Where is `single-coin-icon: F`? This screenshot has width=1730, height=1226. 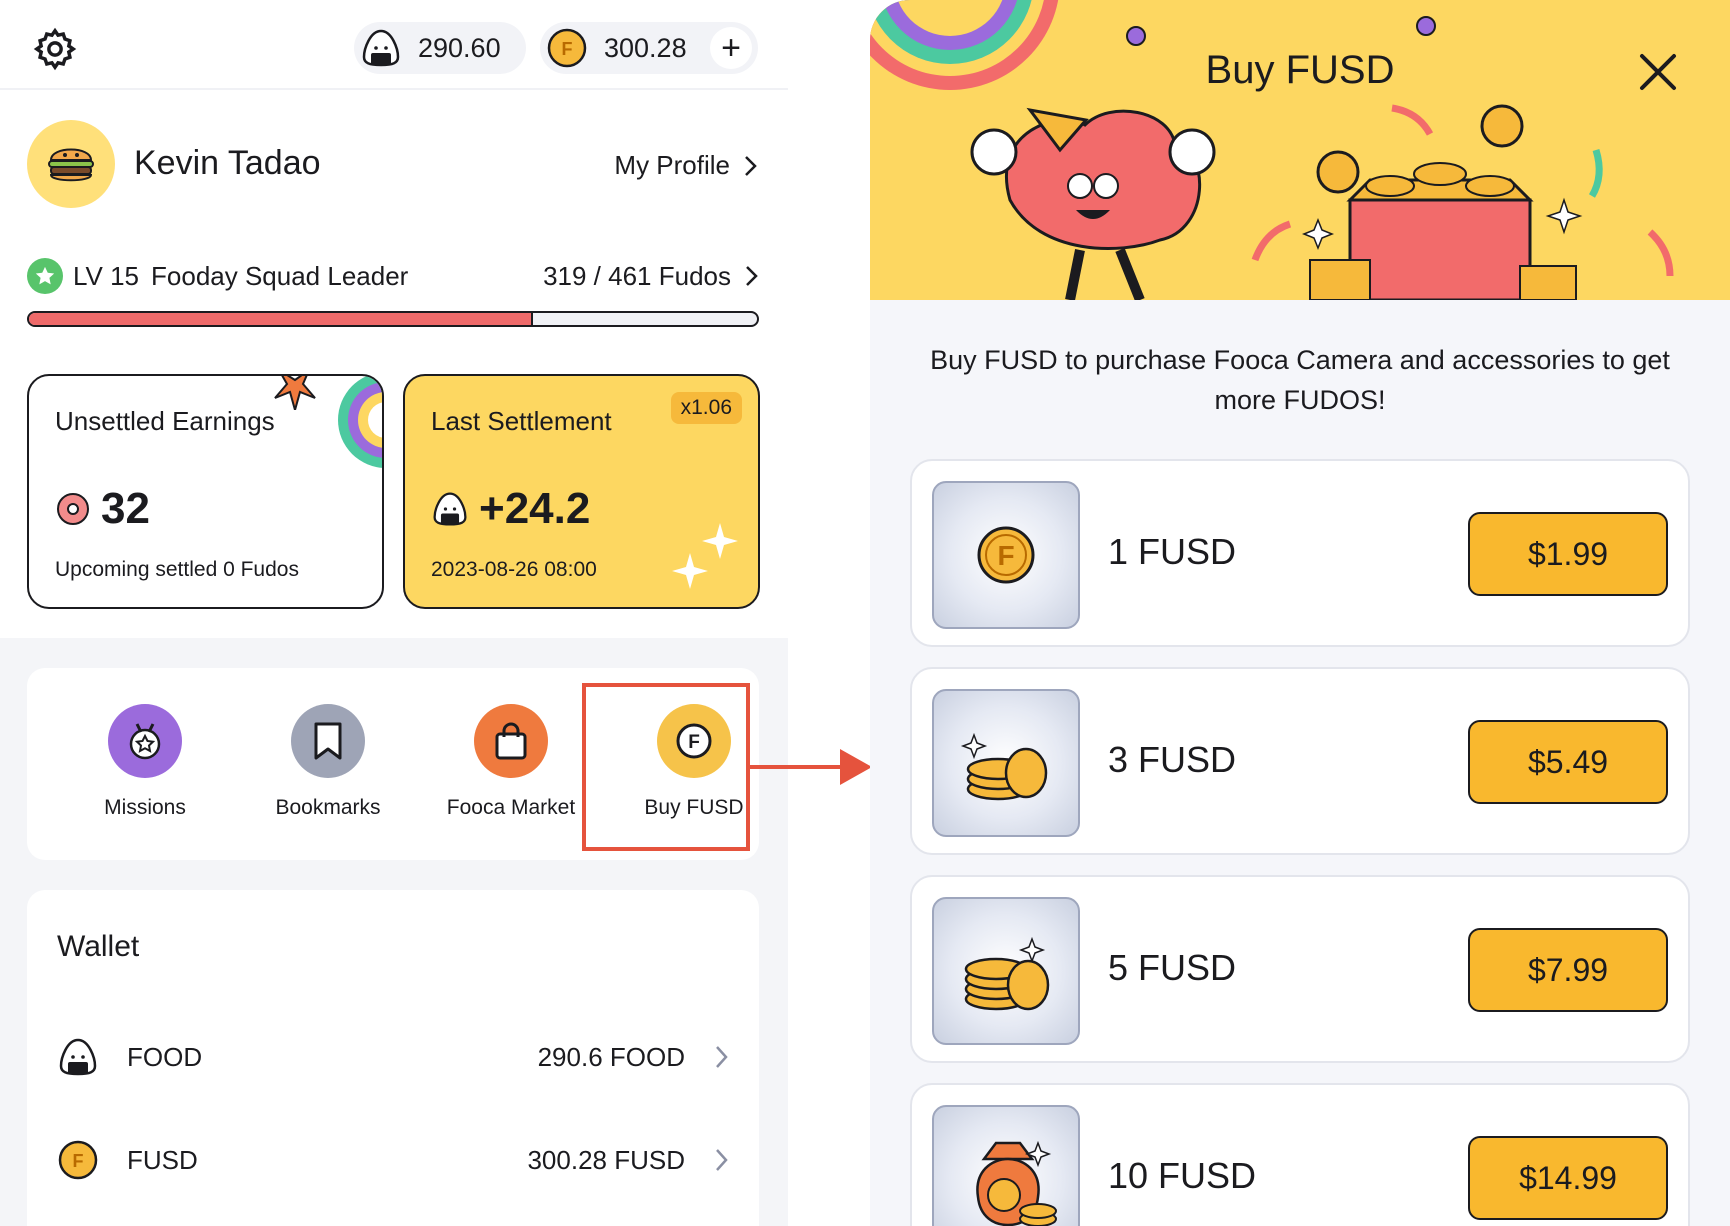
single-coin-icon: F is located at coordinates (1006, 555).